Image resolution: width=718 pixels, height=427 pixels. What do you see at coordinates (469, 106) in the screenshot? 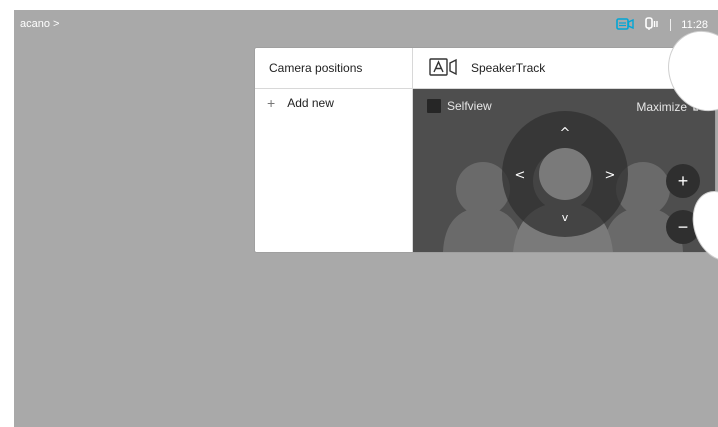
I see `selfview-label: Selfview` at bounding box center [469, 106].